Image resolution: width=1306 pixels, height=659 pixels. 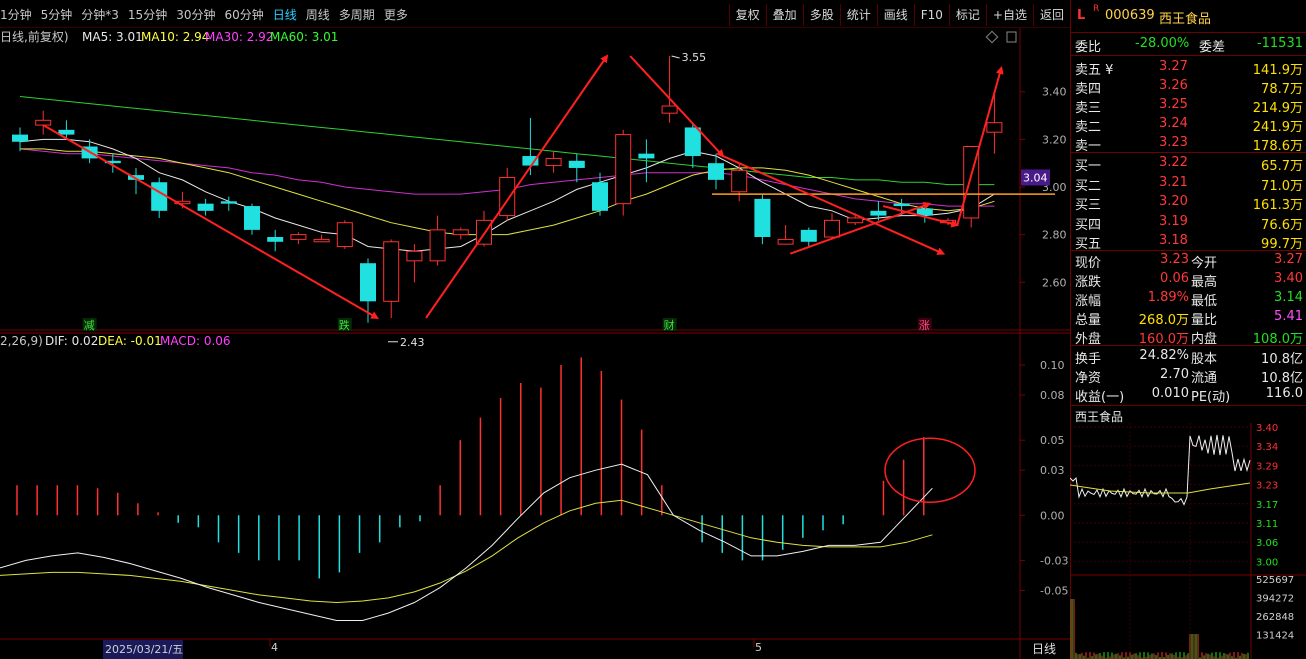 I want to click on extra-label: 换手, so click(x=1088, y=359).